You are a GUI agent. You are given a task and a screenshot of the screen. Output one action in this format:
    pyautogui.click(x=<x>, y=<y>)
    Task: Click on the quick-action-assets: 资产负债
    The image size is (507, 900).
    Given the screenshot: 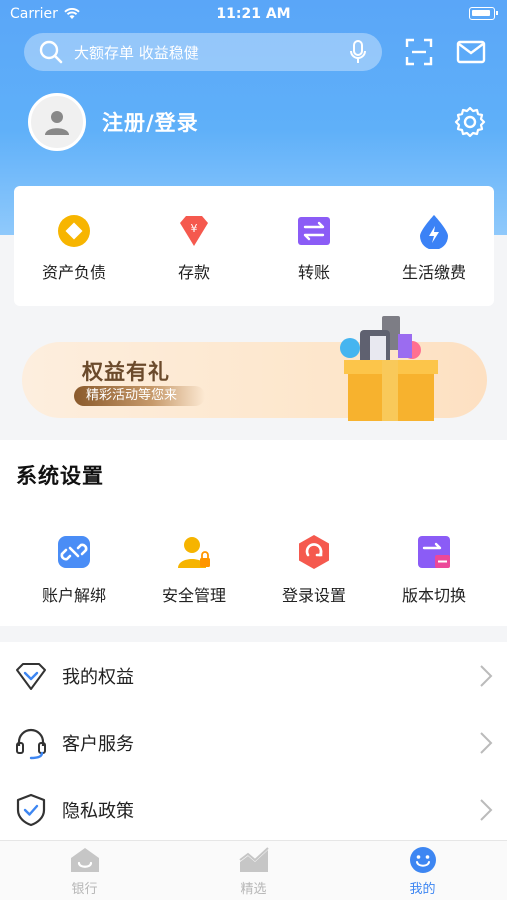 What is the action you would take?
    pyautogui.click(x=74, y=246)
    